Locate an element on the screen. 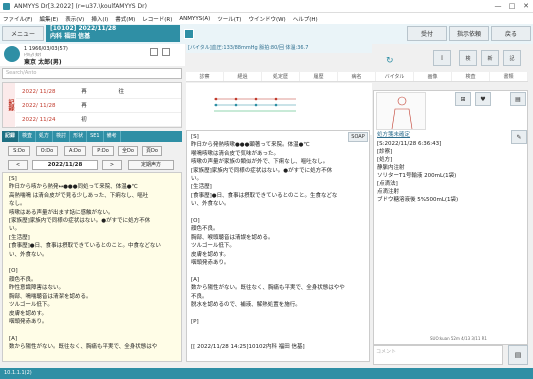 Image resolution: width=533 pixels, height=379 pixels. vitals-header: [バイタル]血圧:133/88mmHg 脈拍:80/回 体温:36.7 is located at coordinates (279, 48).